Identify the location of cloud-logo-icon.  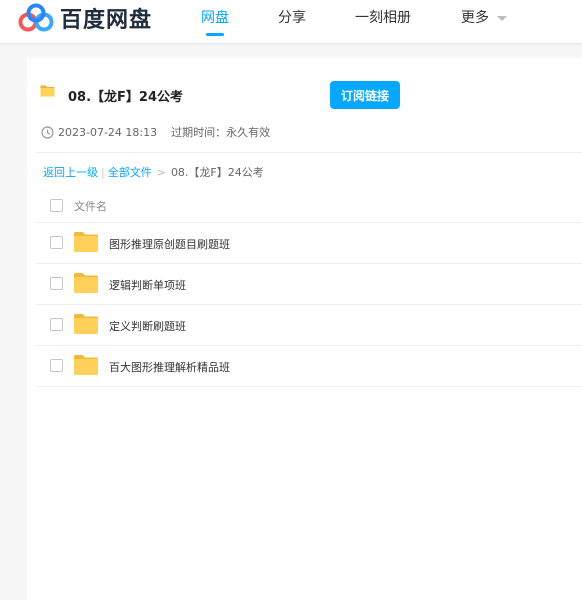
(36, 17).